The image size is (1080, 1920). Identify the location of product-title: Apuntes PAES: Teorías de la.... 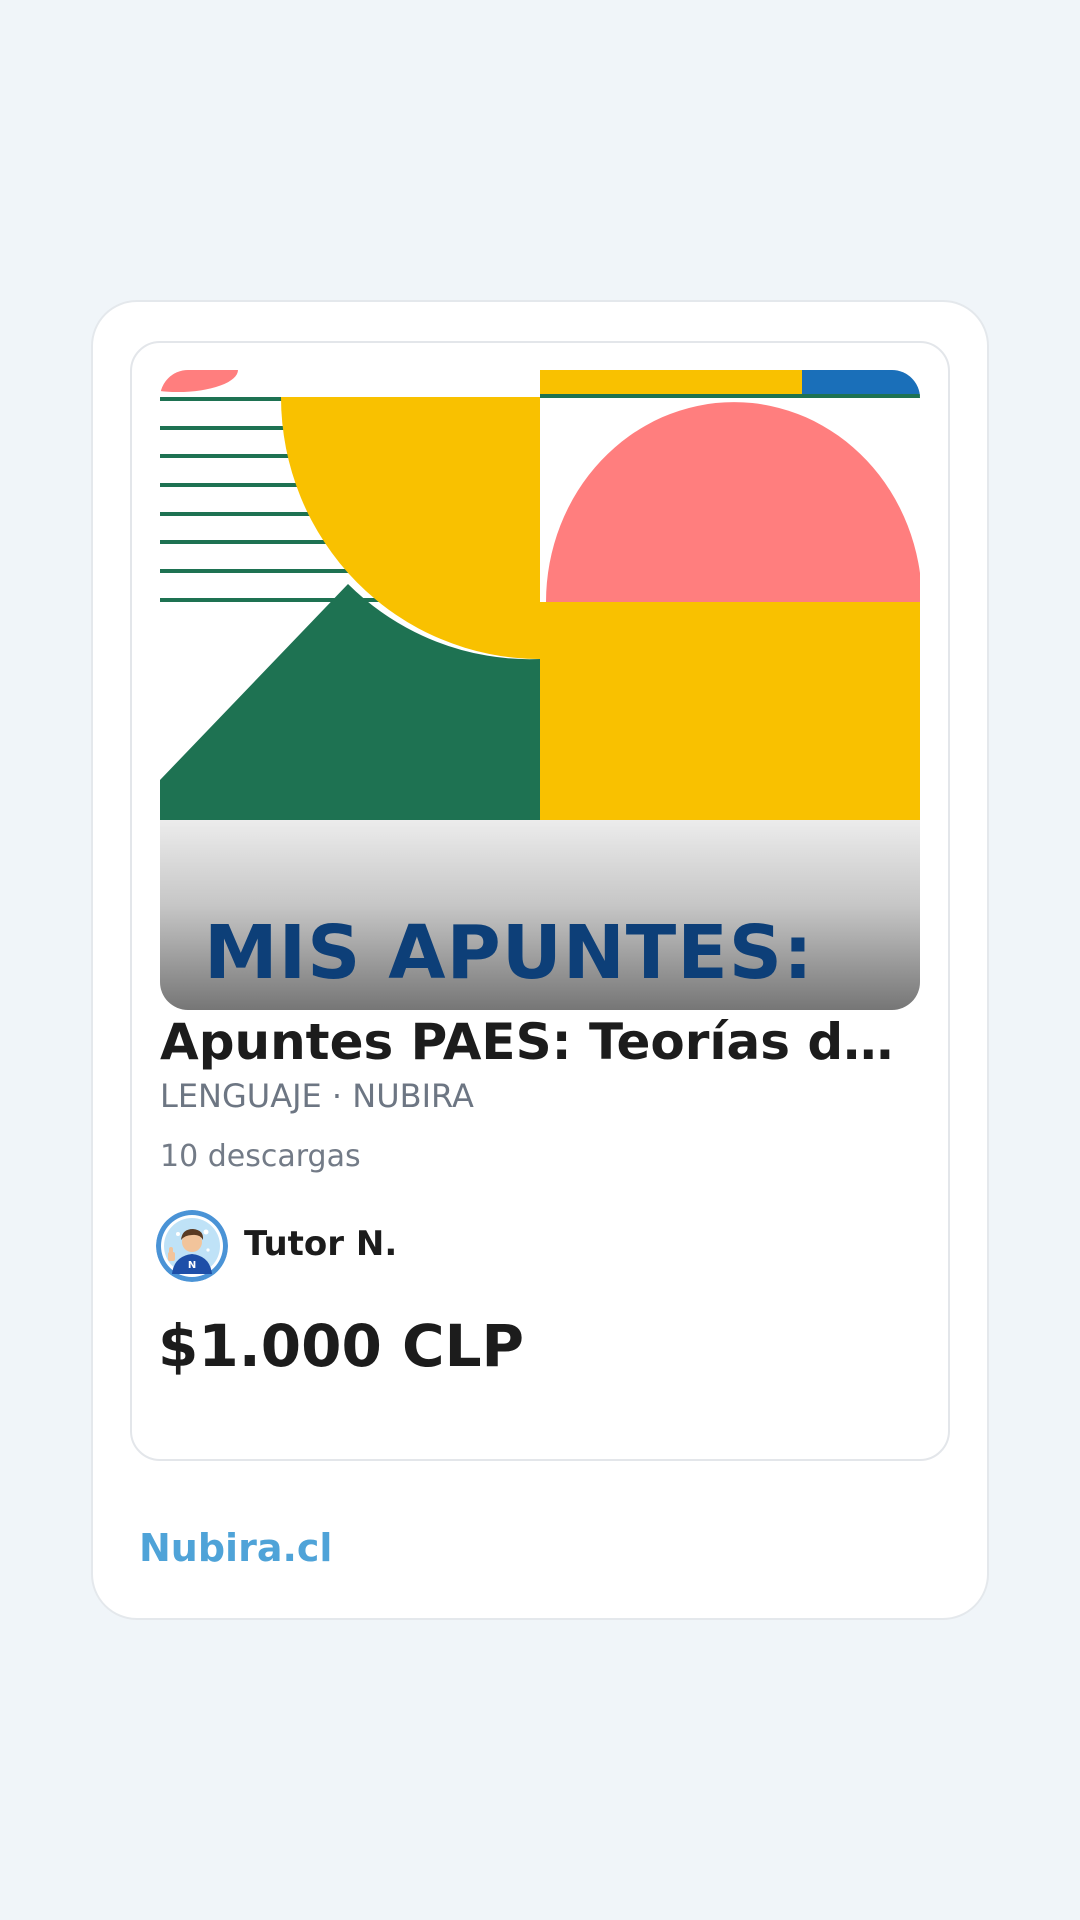
(540, 1042).